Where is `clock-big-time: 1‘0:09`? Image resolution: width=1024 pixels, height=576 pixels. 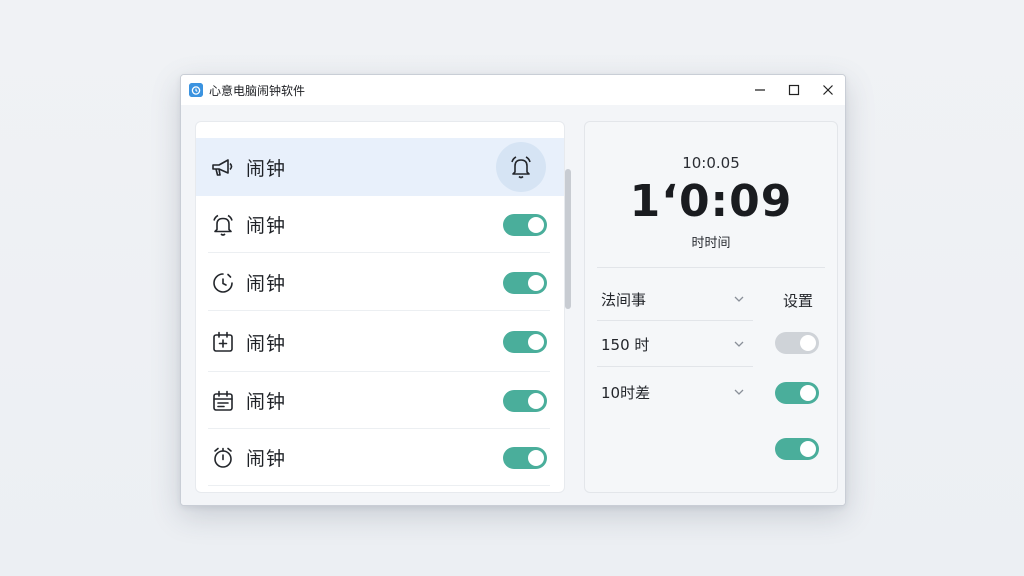
clock-big-time: 1‘0:09 is located at coordinates (711, 201).